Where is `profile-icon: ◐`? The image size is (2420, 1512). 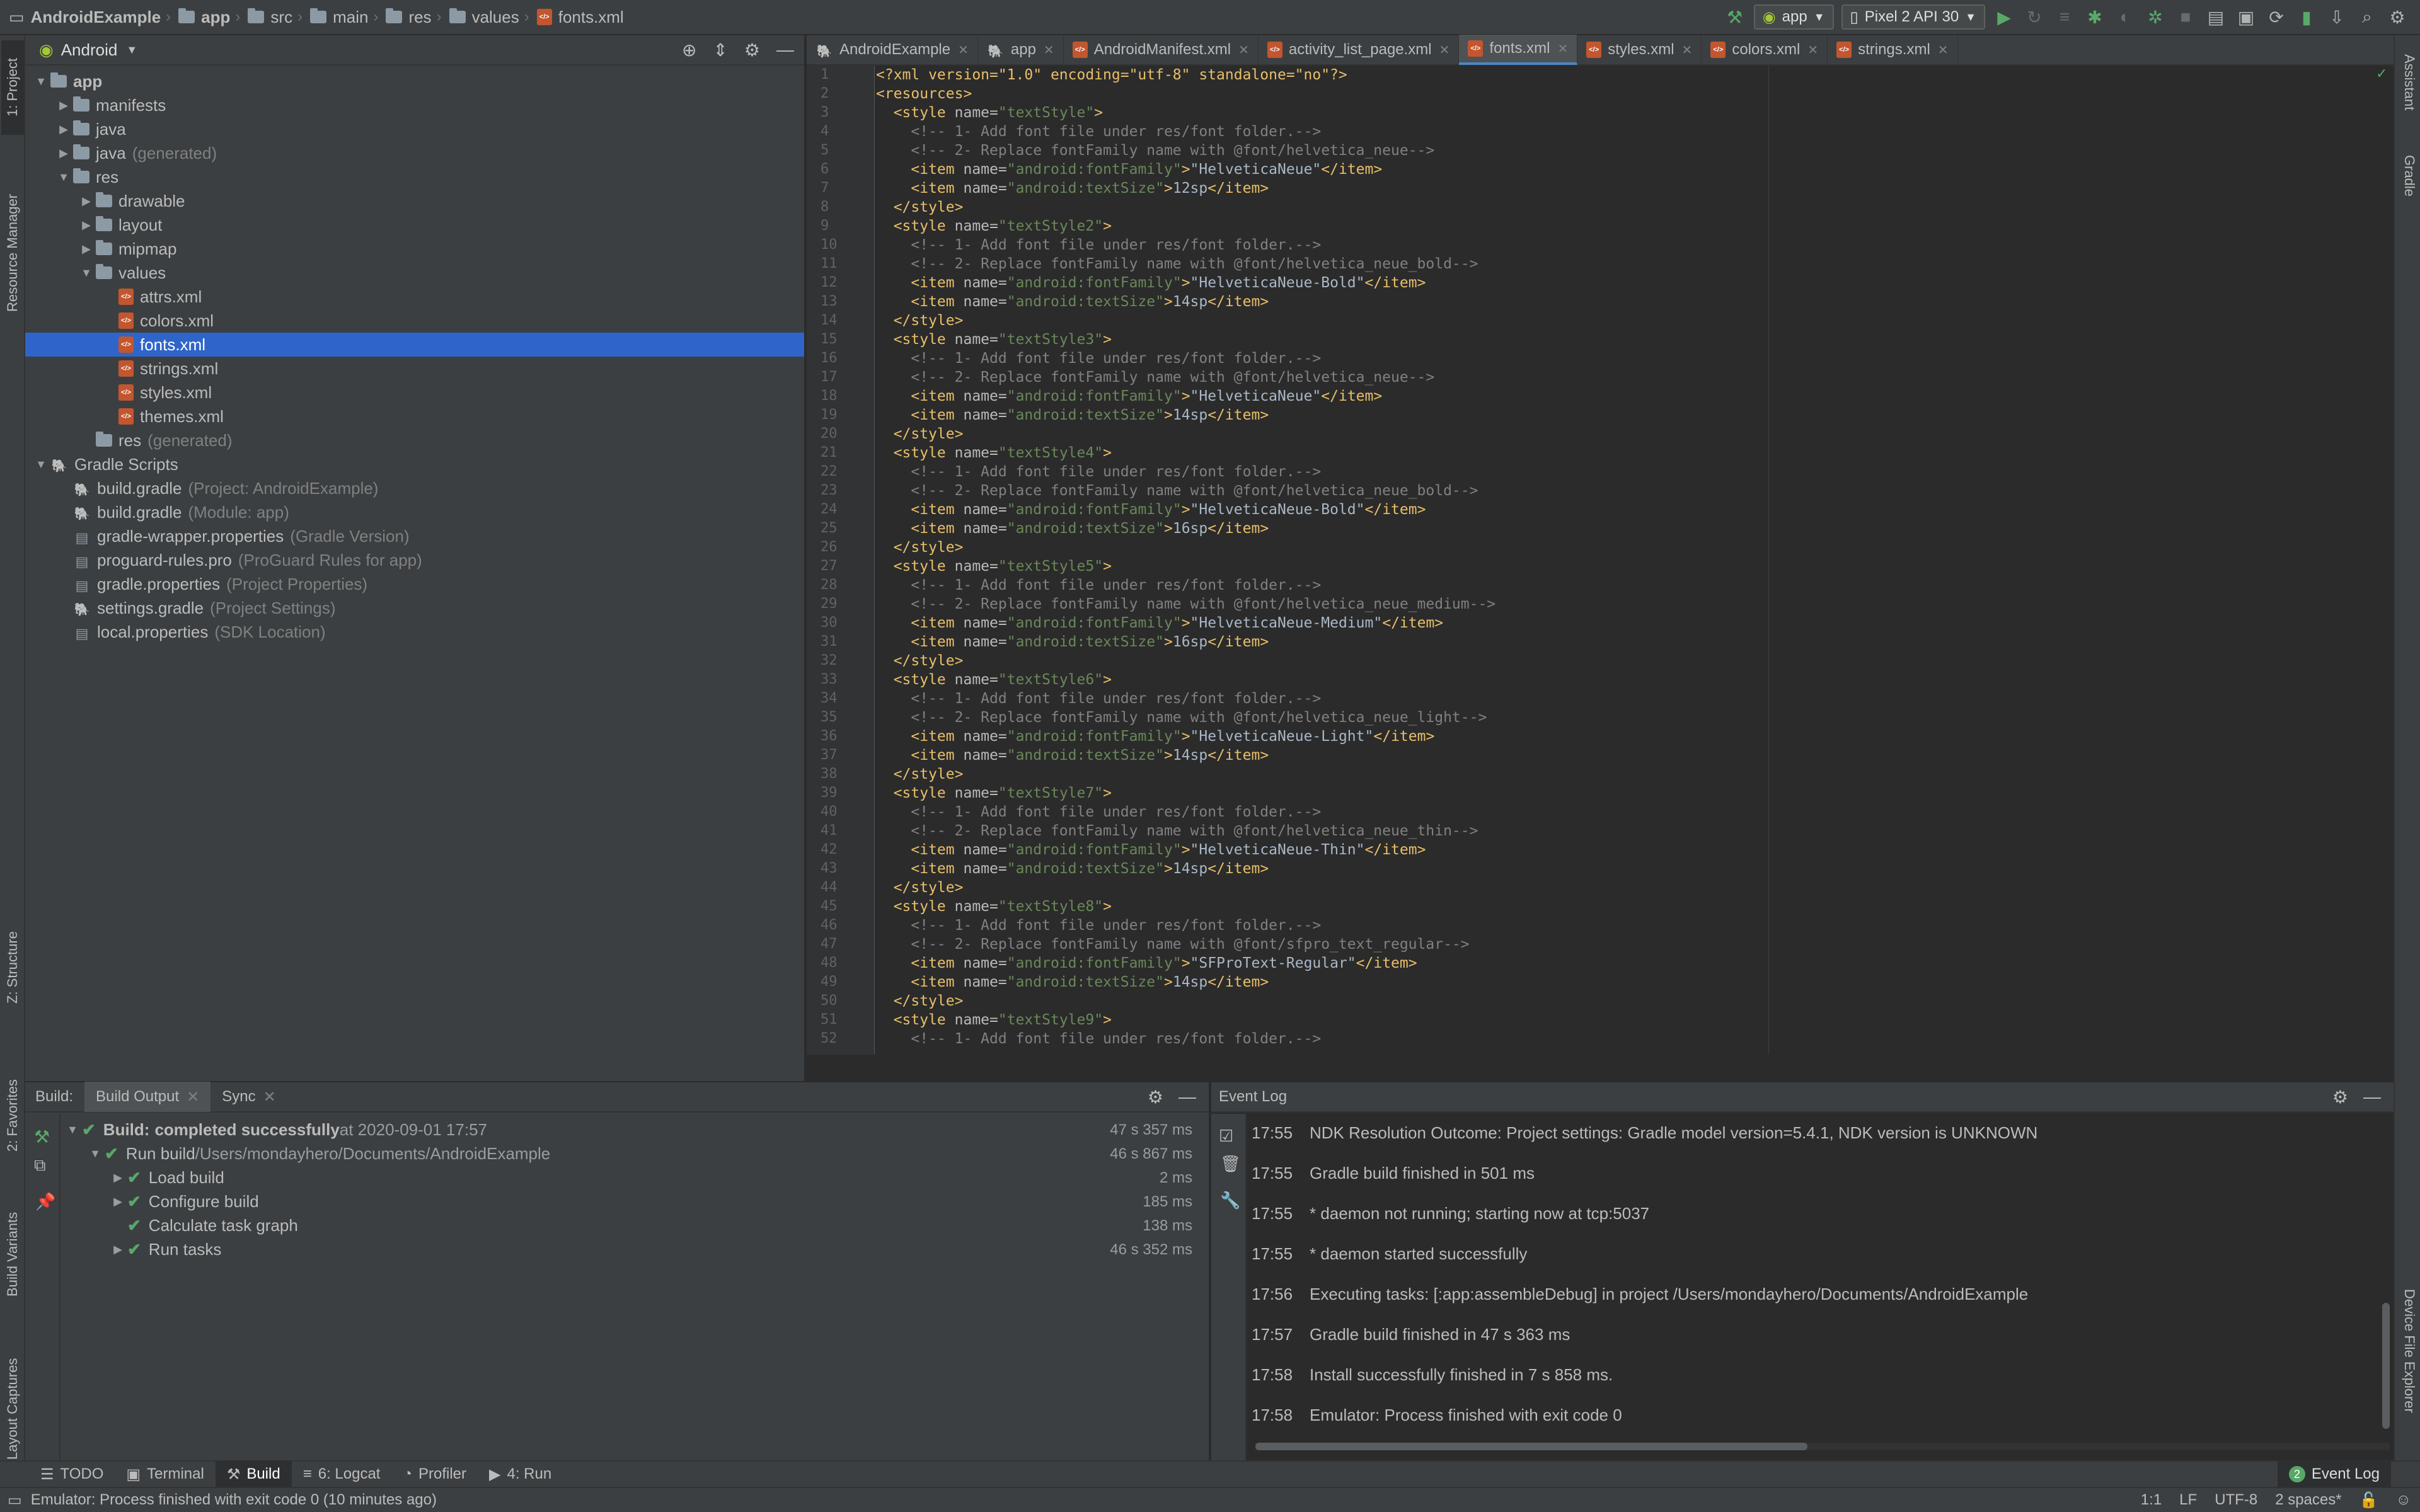
profile-icon: ◐ is located at coordinates (2125, 17).